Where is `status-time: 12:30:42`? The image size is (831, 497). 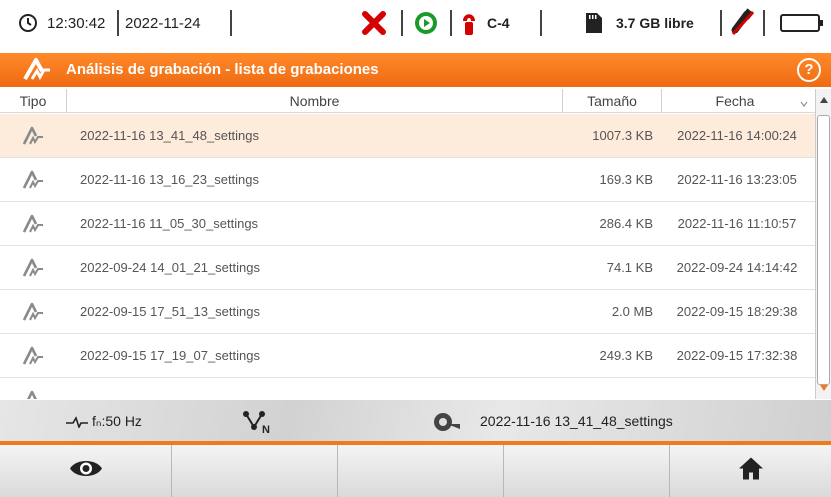
status-time: 12:30:42 is located at coordinates (76, 23).